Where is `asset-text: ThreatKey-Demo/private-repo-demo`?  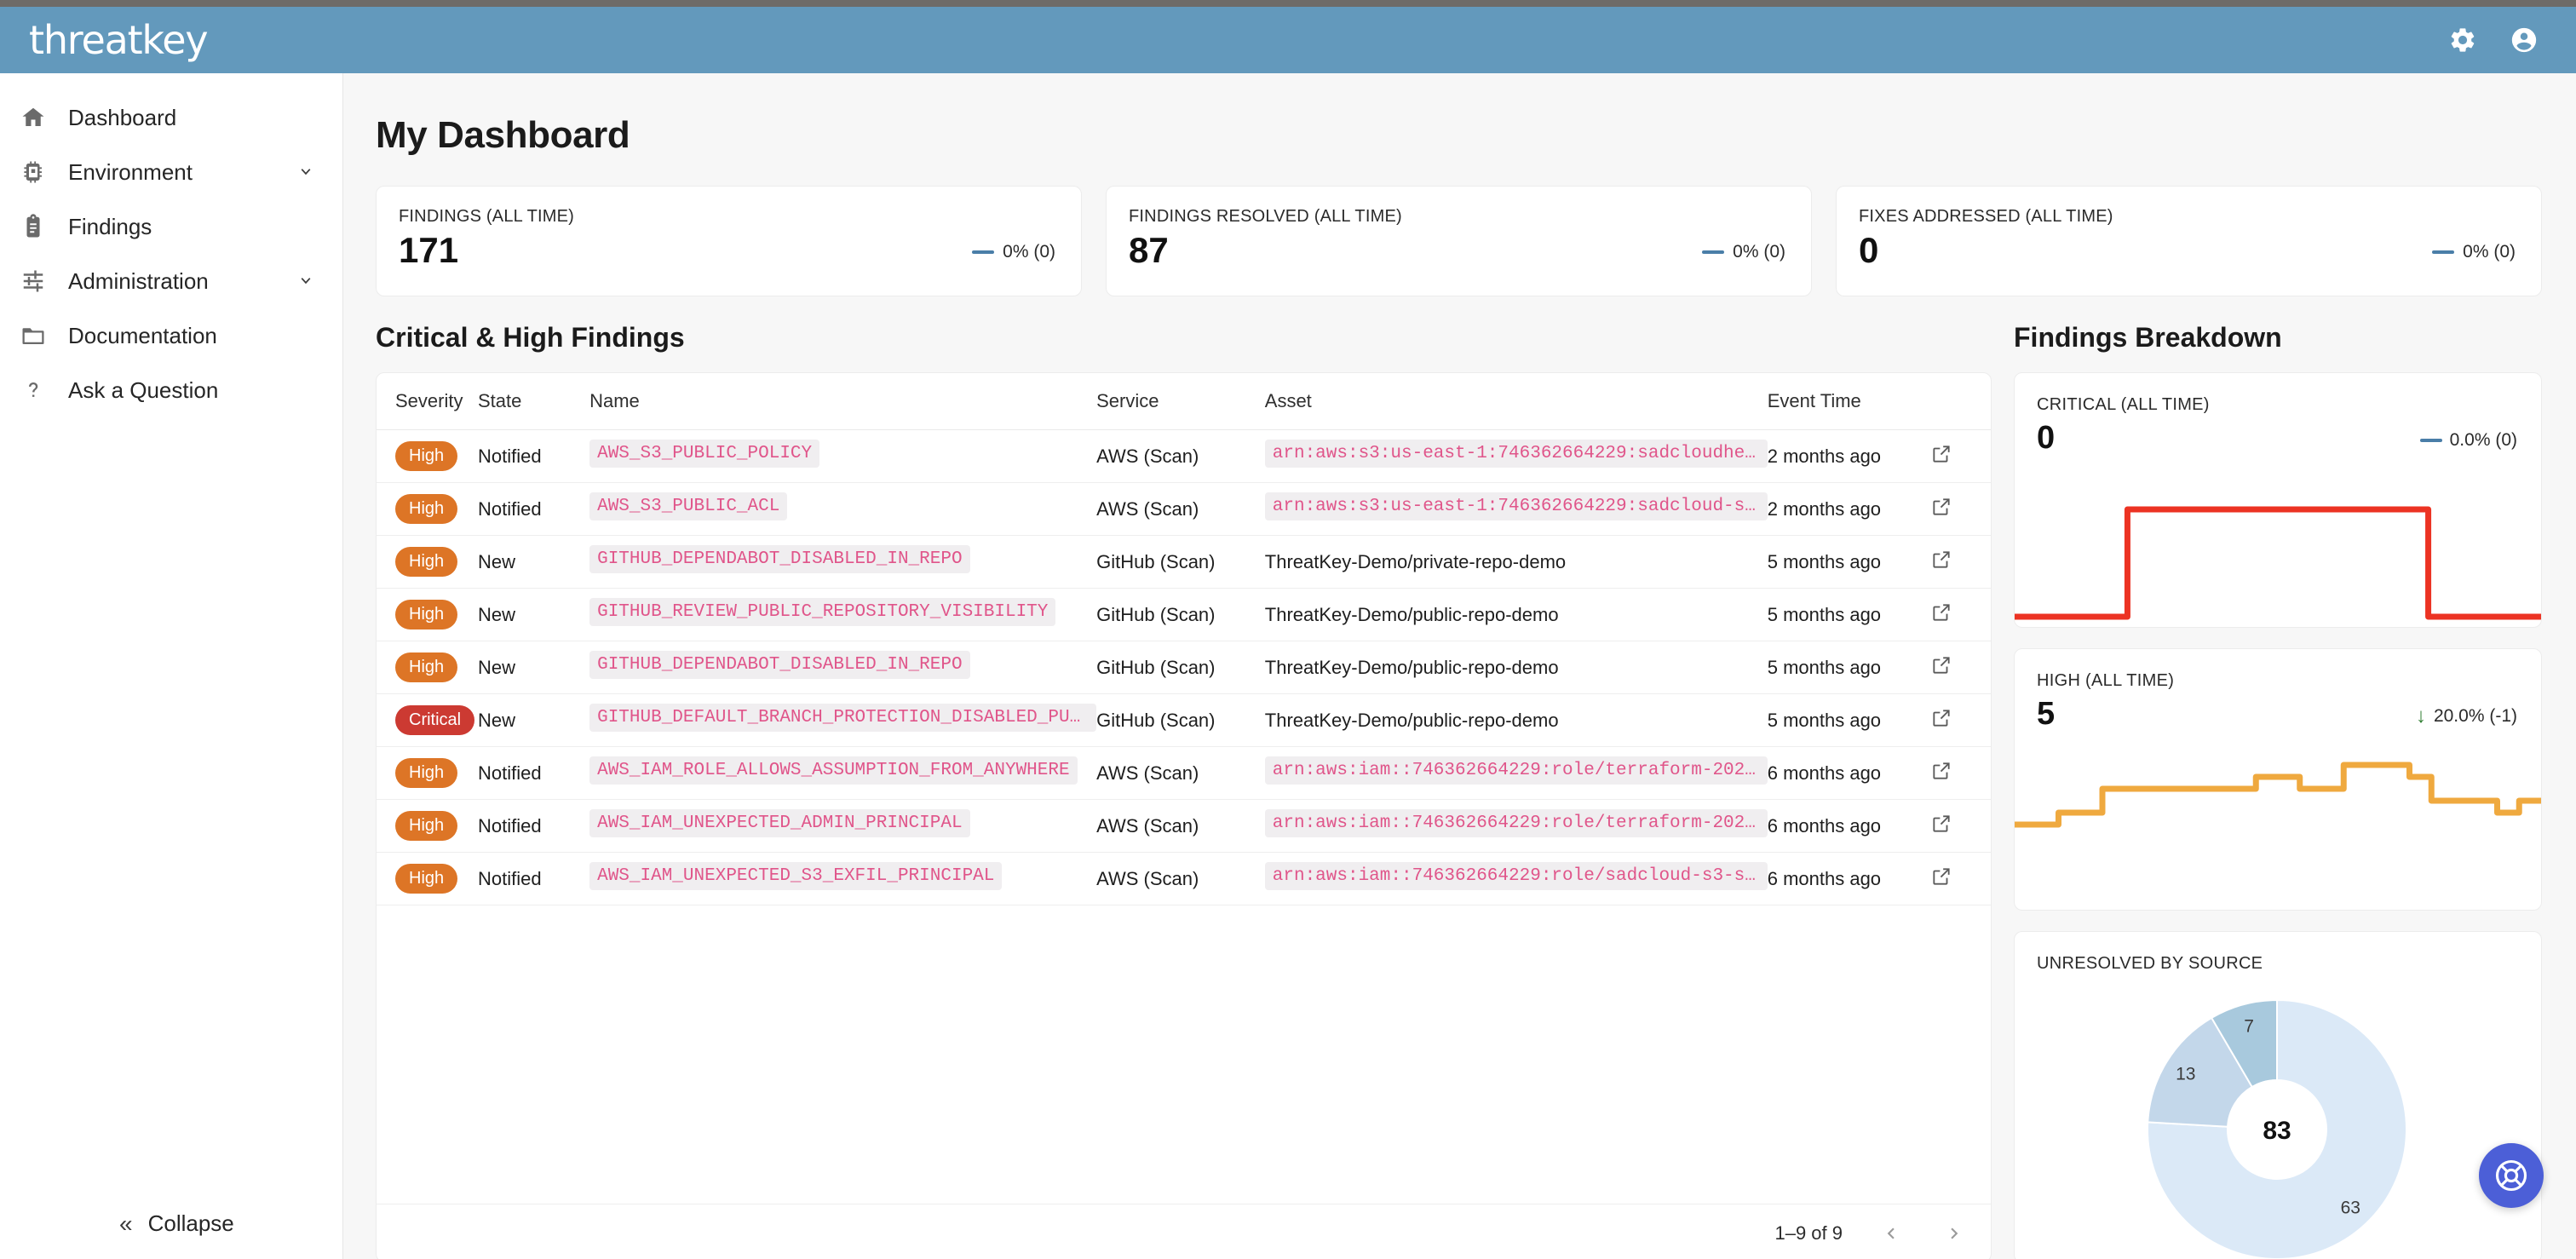
asset-text: ThreatKey-Demo/private-repo-demo is located at coordinates (1416, 561).